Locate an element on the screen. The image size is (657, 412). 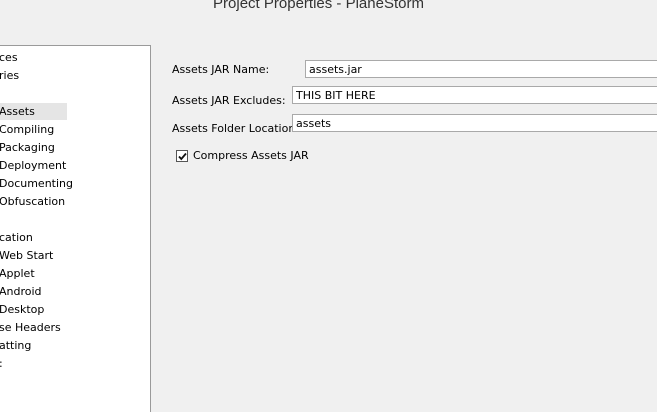
window-title: Project Properties - PlaneStorm is located at coordinates (318, 6).